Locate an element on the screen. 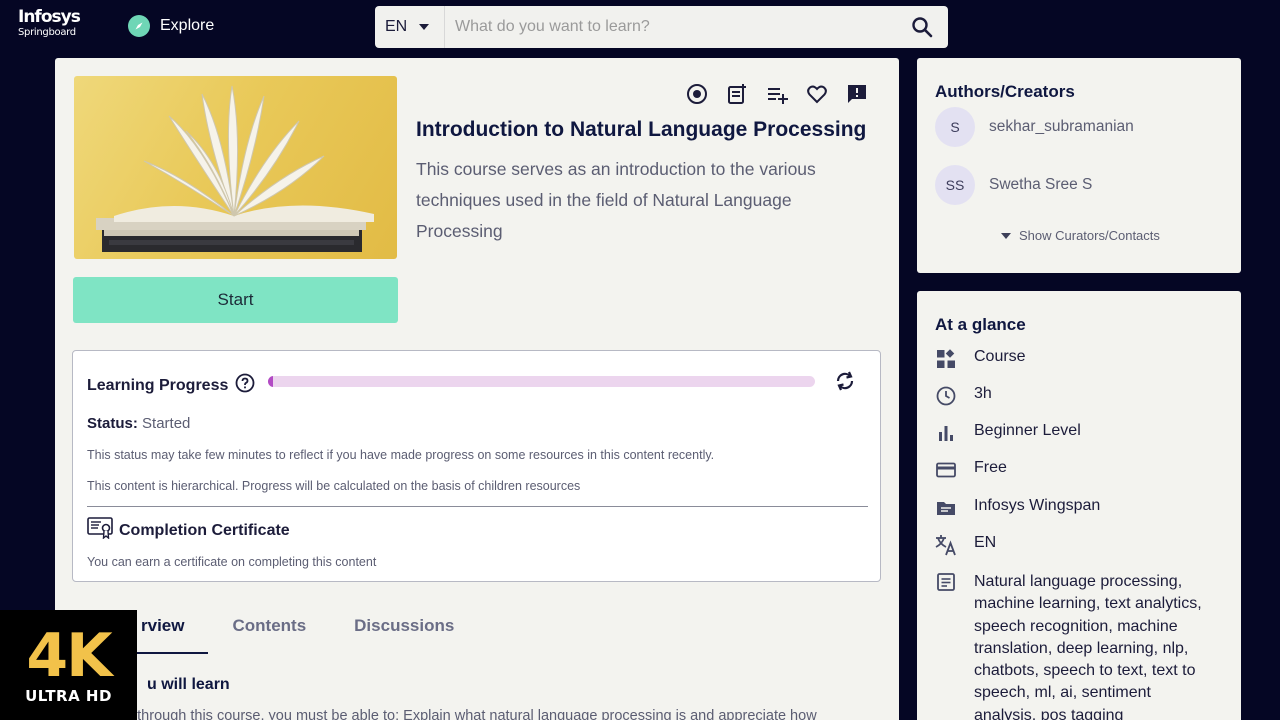  4k-ultra-hd-badge: 4K ULTRA HD is located at coordinates (68, 665).